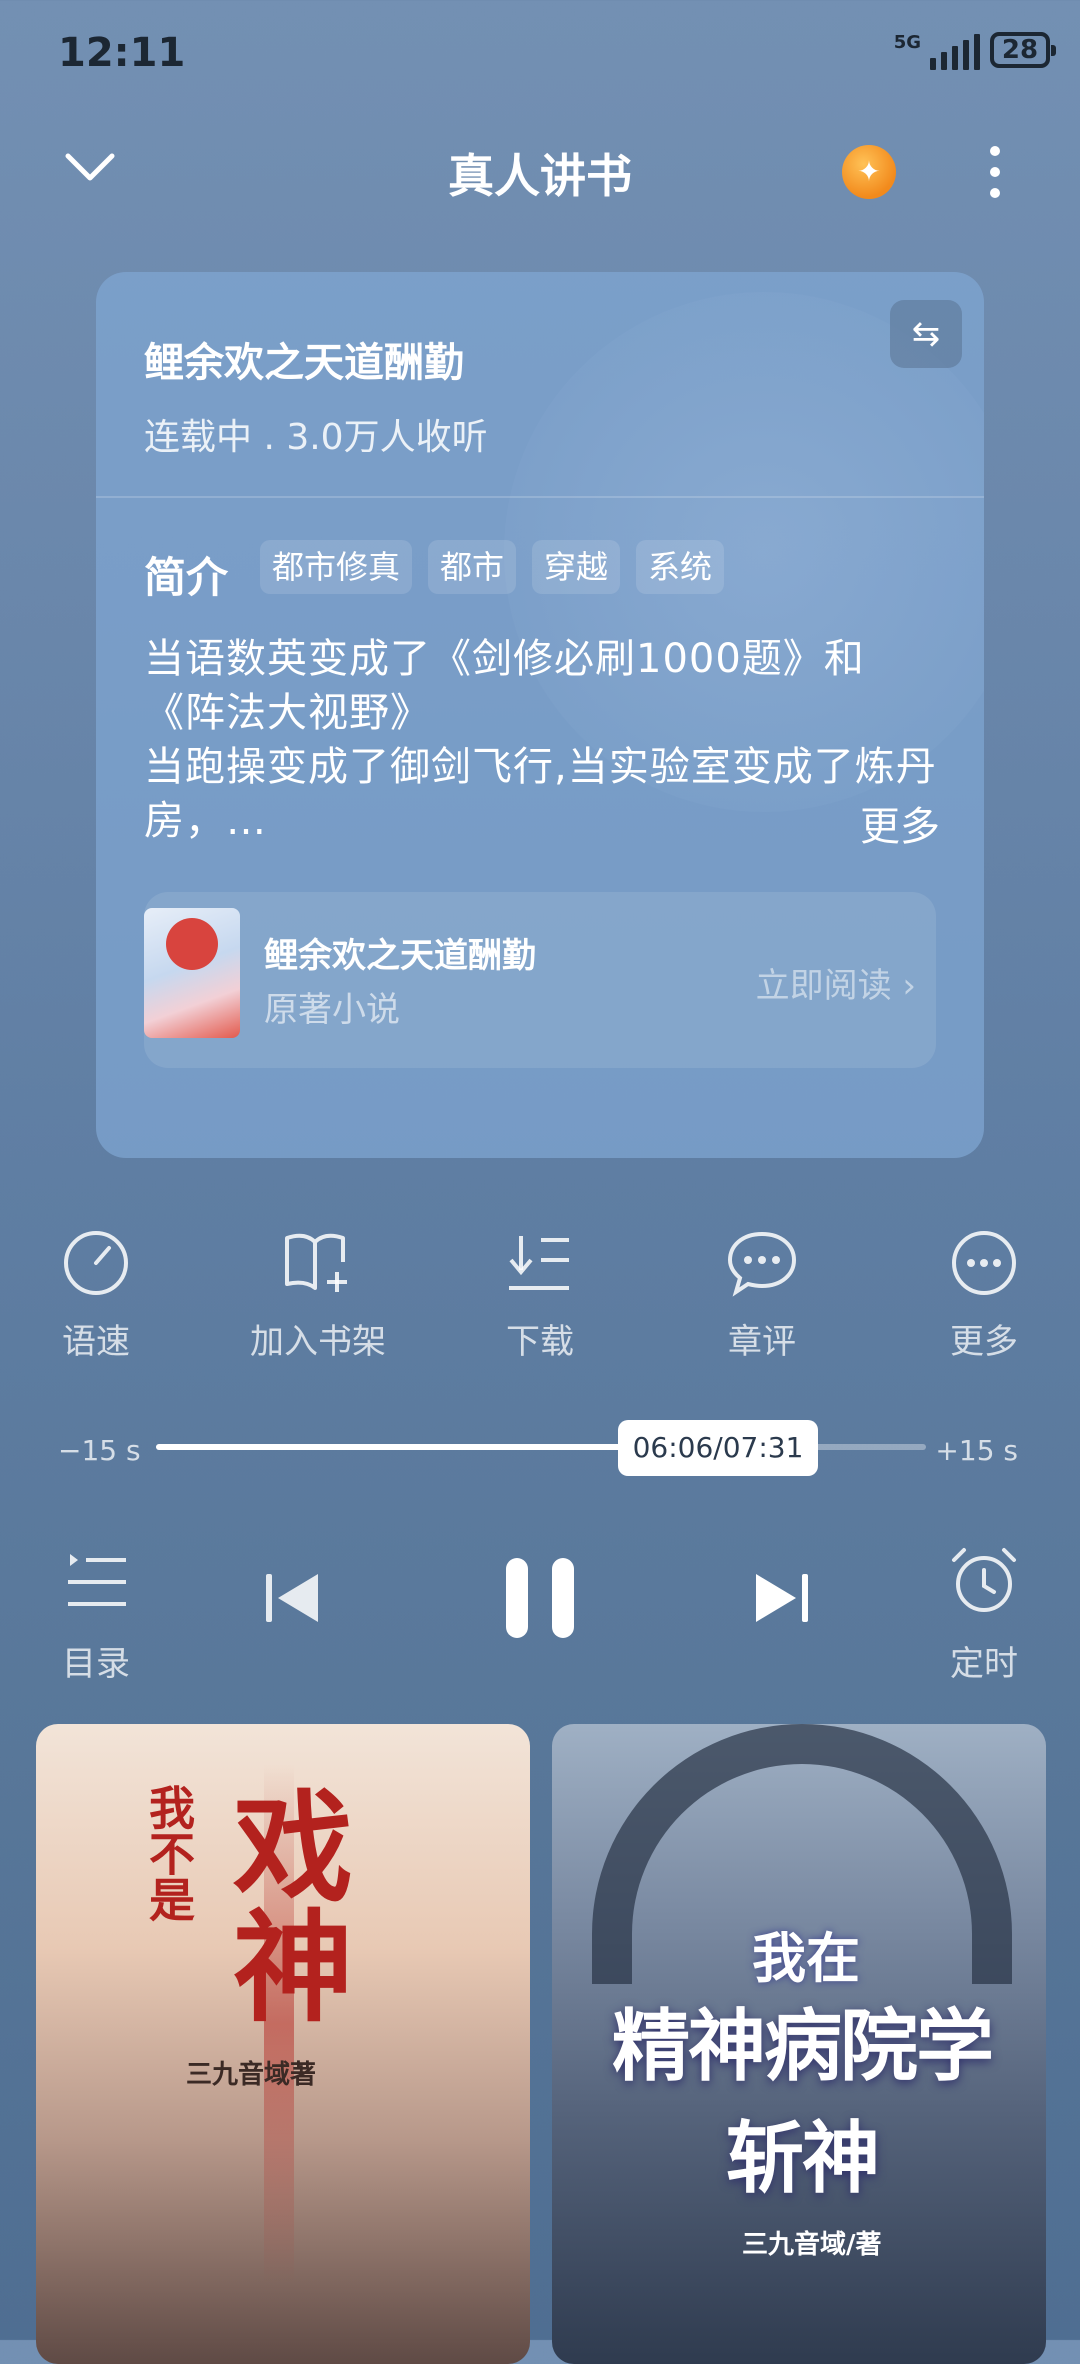  I want to click on cover-title: 戏神, so click(281, 1904).